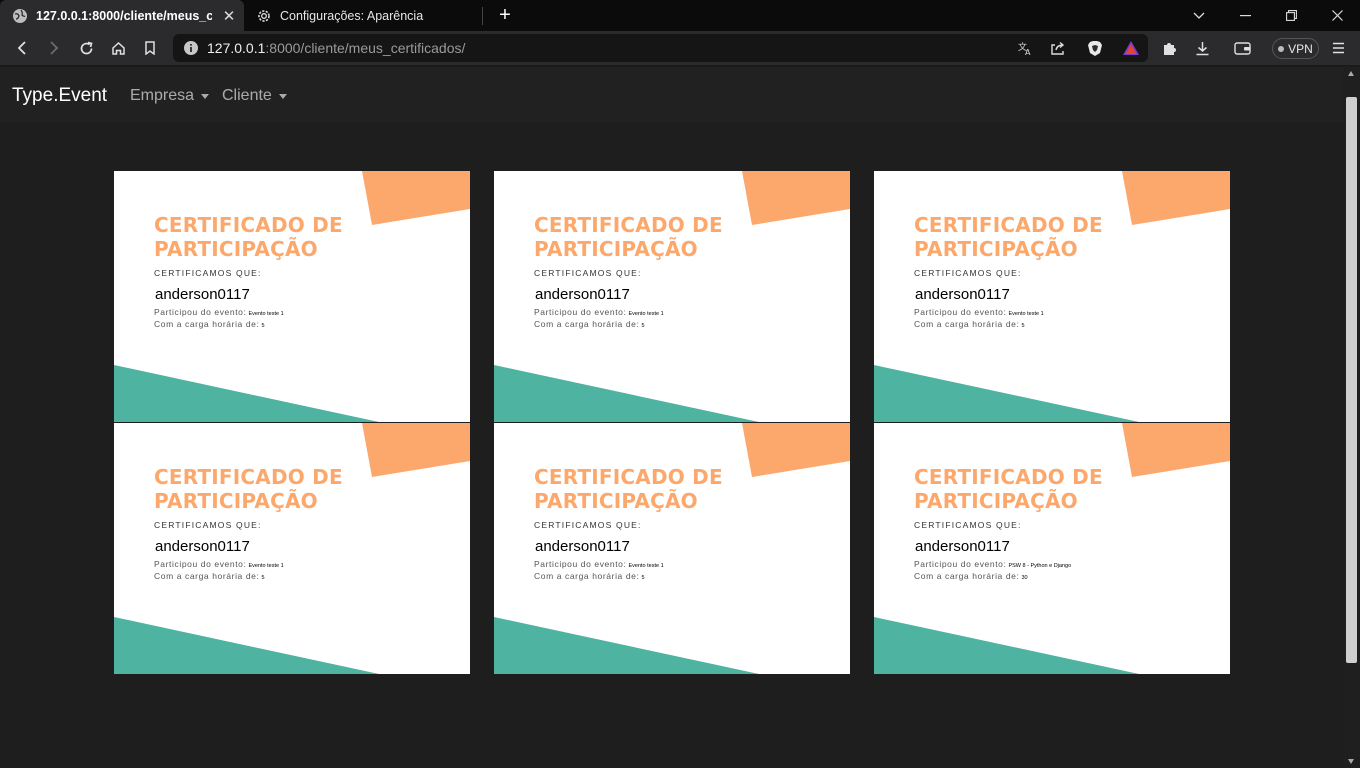 The width and height of the screenshot is (1360, 768). Describe the element at coordinates (1131, 48) in the screenshot. I see `brave-rewards-icon` at that location.